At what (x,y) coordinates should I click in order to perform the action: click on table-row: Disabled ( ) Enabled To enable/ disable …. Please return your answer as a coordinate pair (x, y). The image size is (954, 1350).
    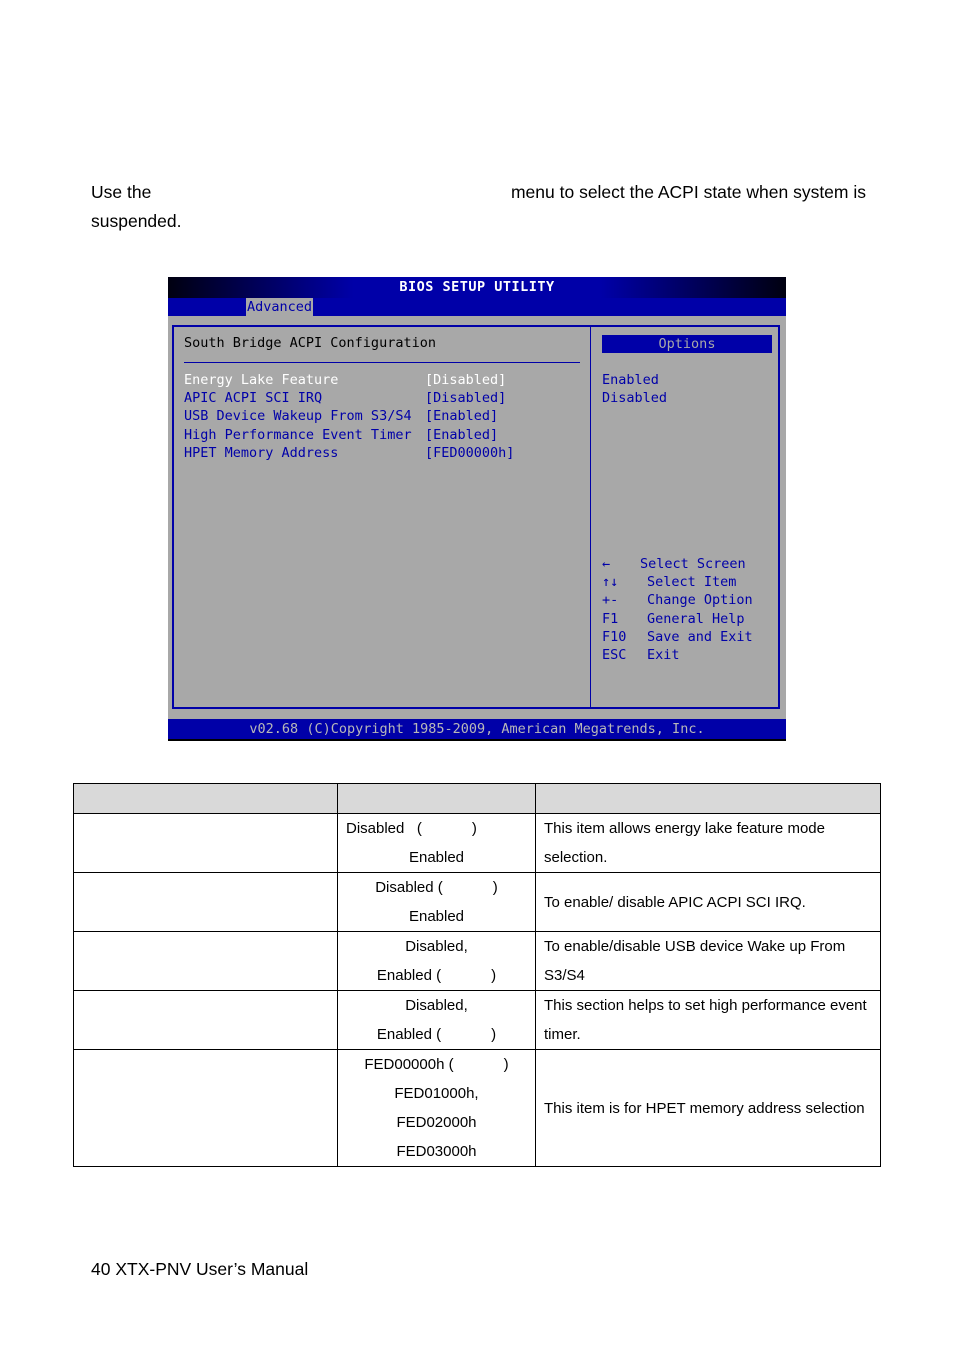
    Looking at the image, I should click on (477, 902).